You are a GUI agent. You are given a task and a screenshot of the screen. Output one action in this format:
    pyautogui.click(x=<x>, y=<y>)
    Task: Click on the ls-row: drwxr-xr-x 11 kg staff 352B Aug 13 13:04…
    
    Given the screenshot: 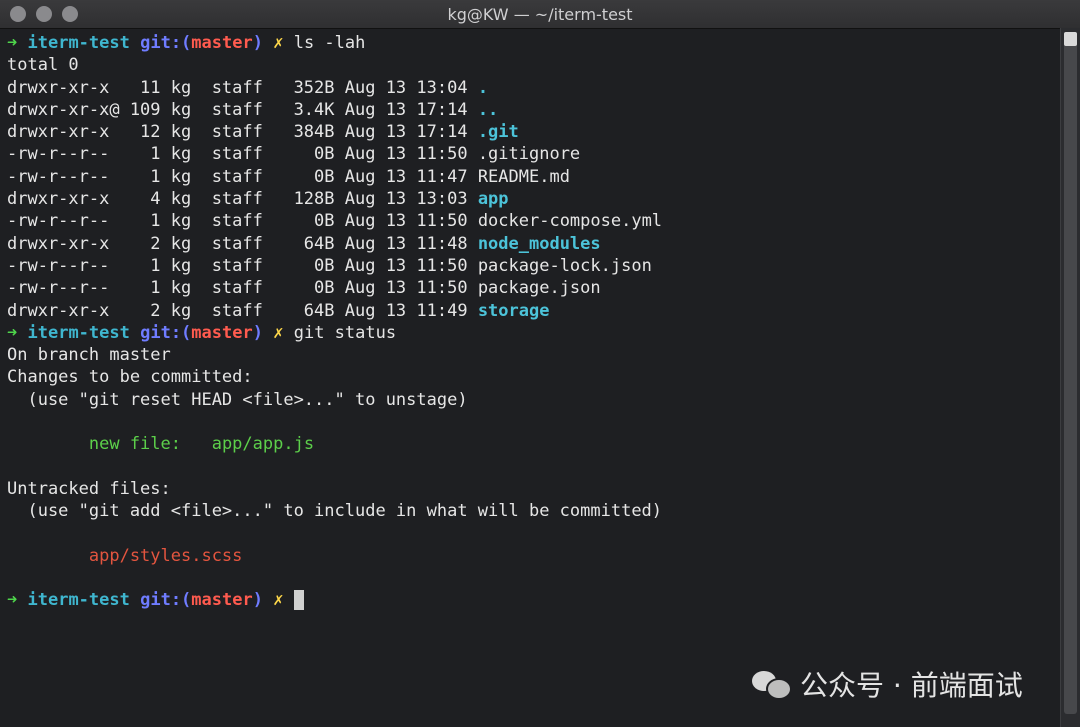 What is the action you would take?
    pyautogui.click(x=532, y=88)
    